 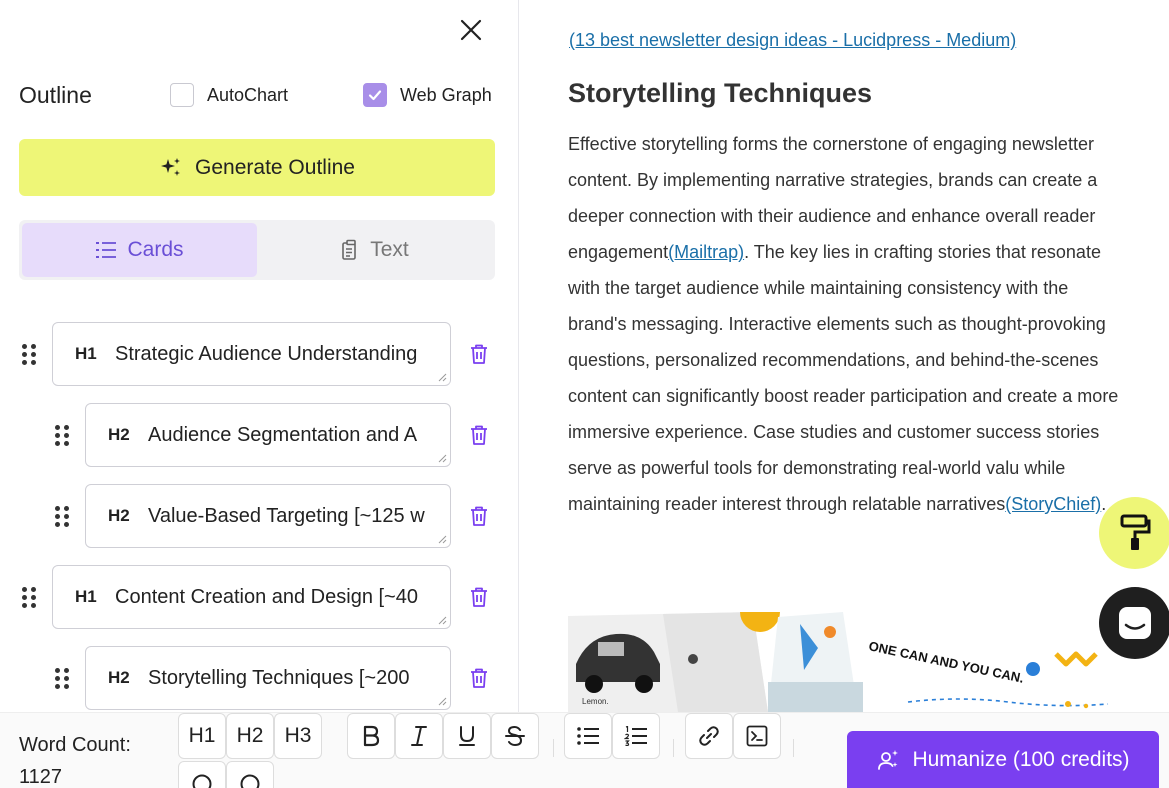 I want to click on mailtrap-link: (Mailtrap), so click(x=706, y=252).